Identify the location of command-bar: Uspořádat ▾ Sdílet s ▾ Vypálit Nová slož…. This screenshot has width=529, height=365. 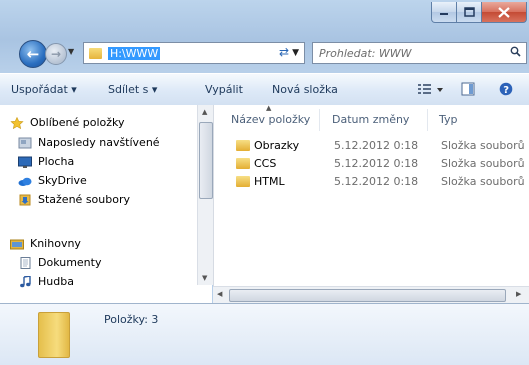
(264, 89).